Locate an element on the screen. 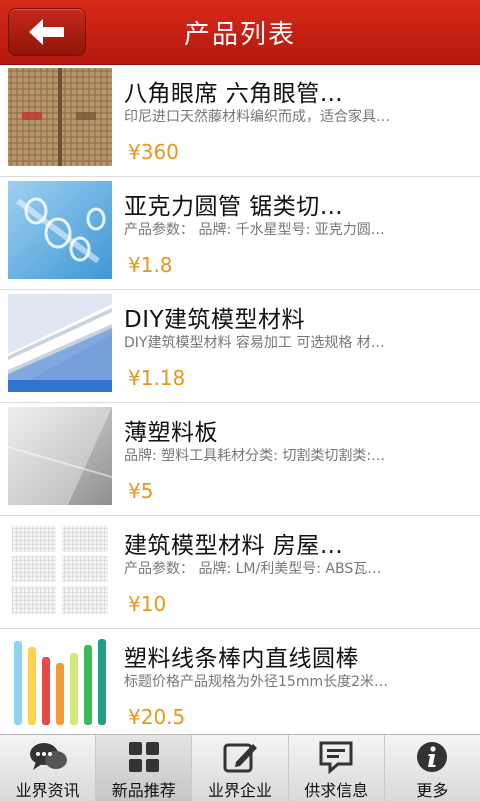  product-item: 塑料线条棒内直线圆棒 标题价格产品规格为外径15mm长度2米… ¥20.5 is located at coordinates (240, 681).